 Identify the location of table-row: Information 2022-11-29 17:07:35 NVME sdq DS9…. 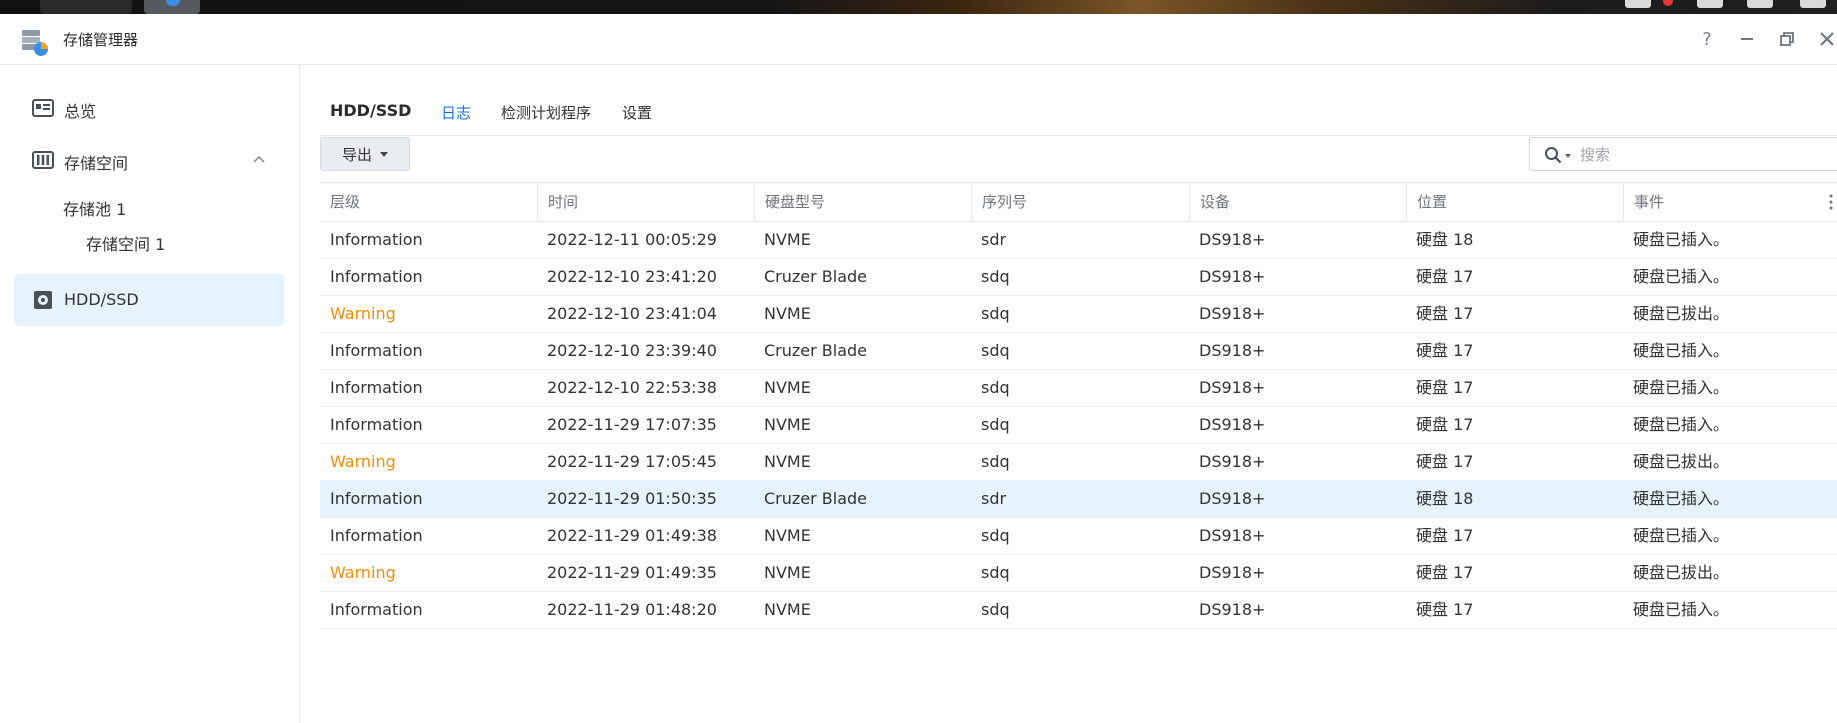
(1078, 425).